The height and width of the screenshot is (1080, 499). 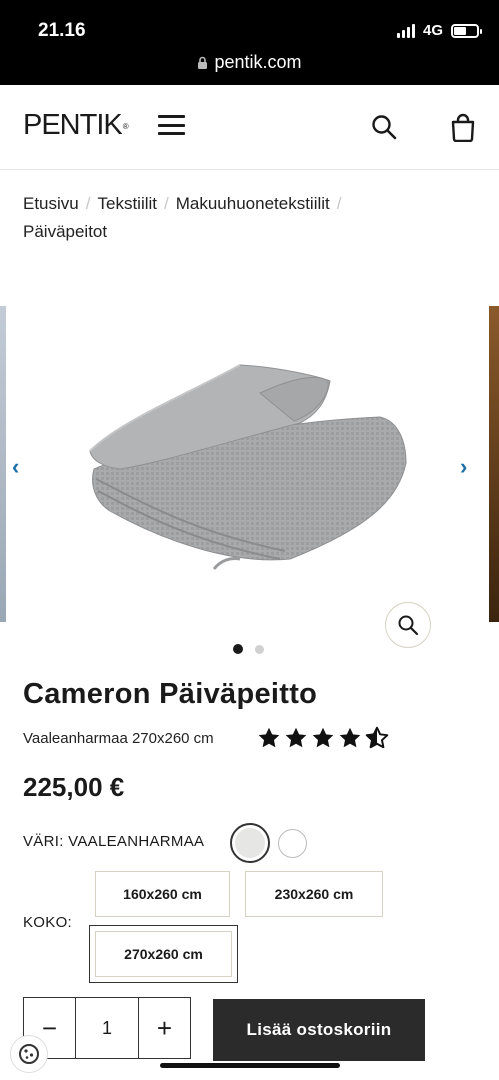 I want to click on status-bar: 21.16 4G pentik.com, so click(x=249, y=42).